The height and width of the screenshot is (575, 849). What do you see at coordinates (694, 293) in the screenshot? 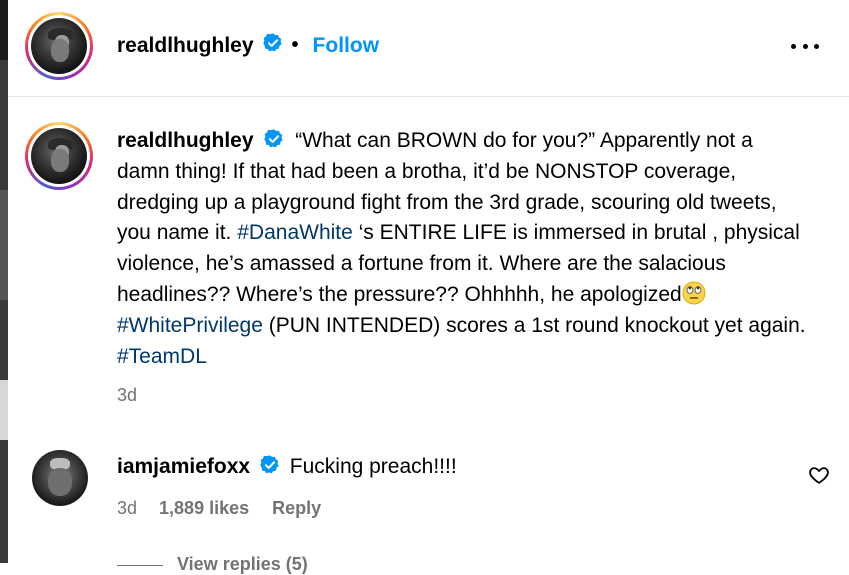
I see `eye-roll-emoji` at bounding box center [694, 293].